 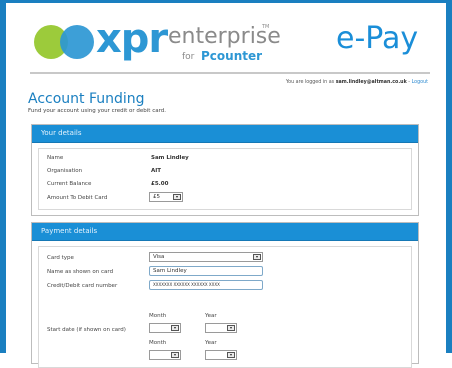 What do you see at coordinates (160, 184) in the screenshot?
I see `current-balance-value: £5.00` at bounding box center [160, 184].